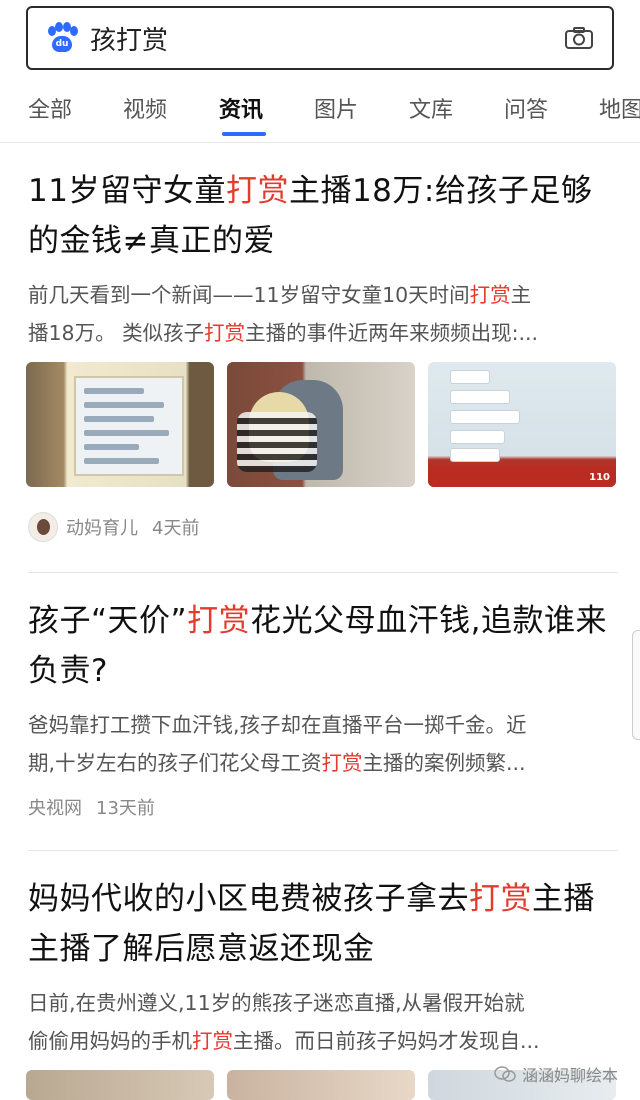 This screenshot has width=640, height=1100. What do you see at coordinates (619, 108) in the screenshot?
I see `tab-map: 地图` at bounding box center [619, 108].